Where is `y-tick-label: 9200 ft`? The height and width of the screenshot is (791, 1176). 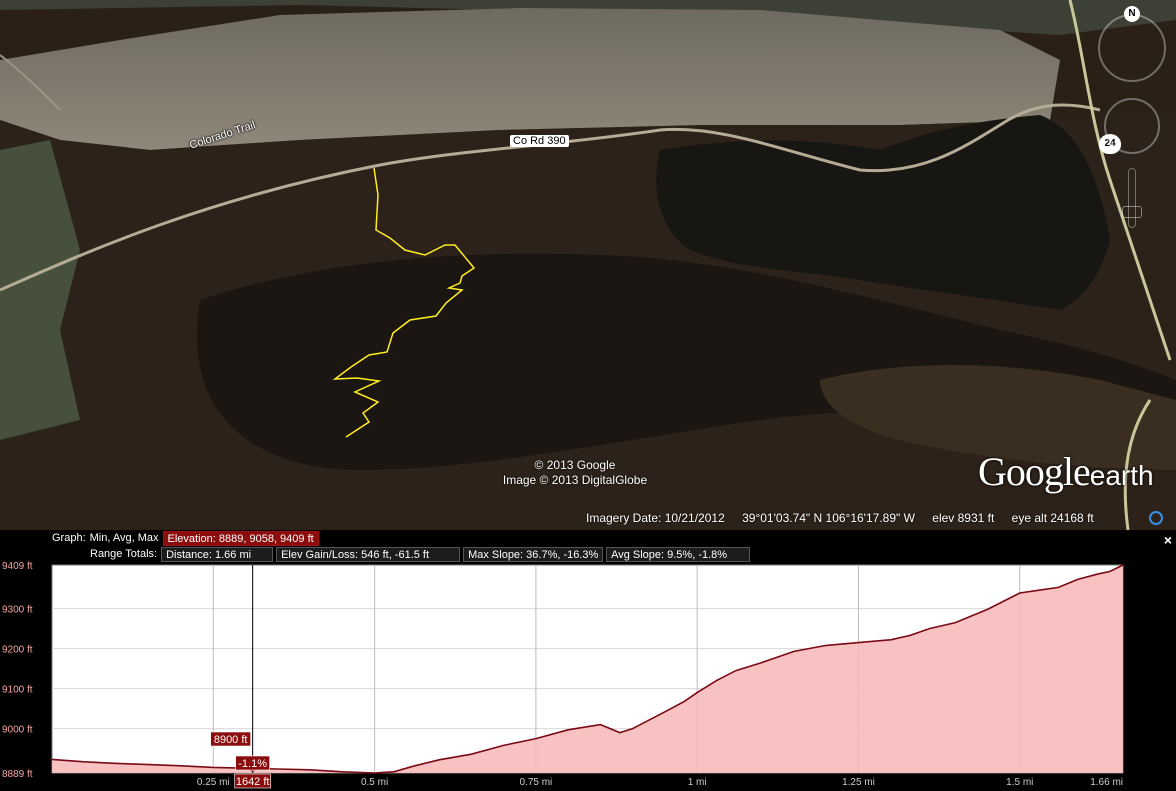 y-tick-label: 9200 ft is located at coordinates (17, 650).